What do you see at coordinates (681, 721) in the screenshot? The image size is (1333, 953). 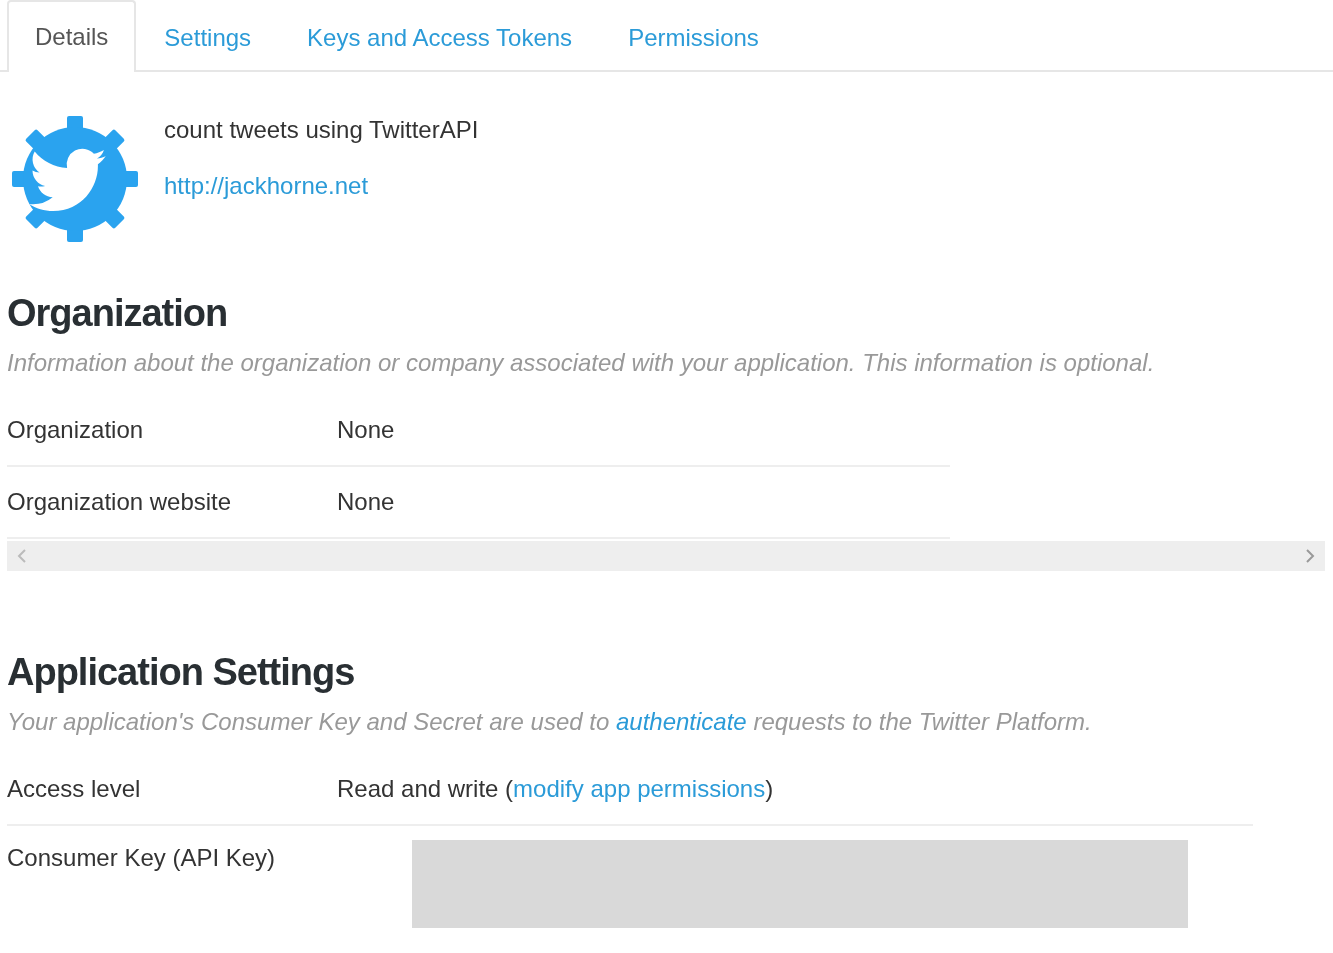 I see `authenticate-link: authenticate` at bounding box center [681, 721].